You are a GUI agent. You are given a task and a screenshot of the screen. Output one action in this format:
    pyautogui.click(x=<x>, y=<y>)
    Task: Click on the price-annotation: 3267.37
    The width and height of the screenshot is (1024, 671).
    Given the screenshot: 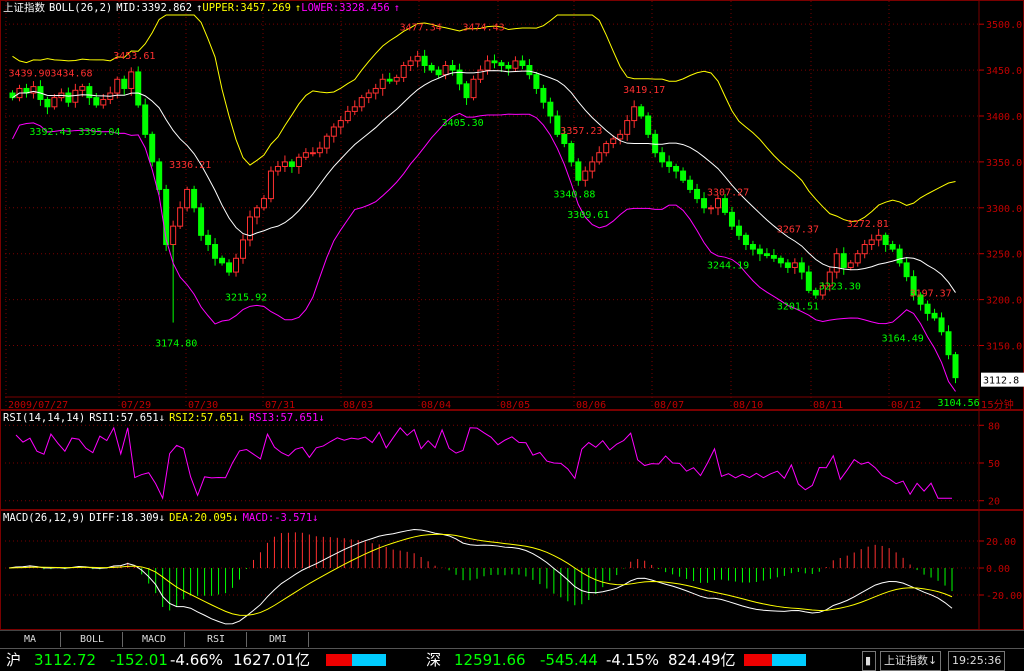 What is the action you would take?
    pyautogui.click(x=798, y=229)
    